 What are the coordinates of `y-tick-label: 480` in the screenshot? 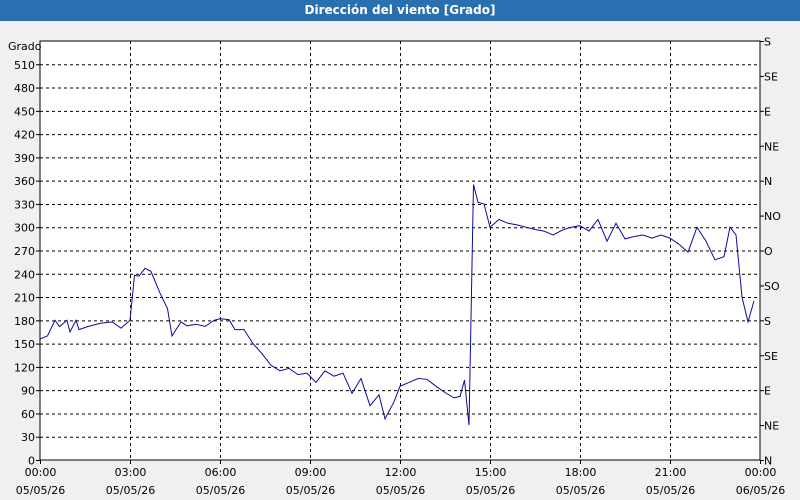 It's located at (24, 88).